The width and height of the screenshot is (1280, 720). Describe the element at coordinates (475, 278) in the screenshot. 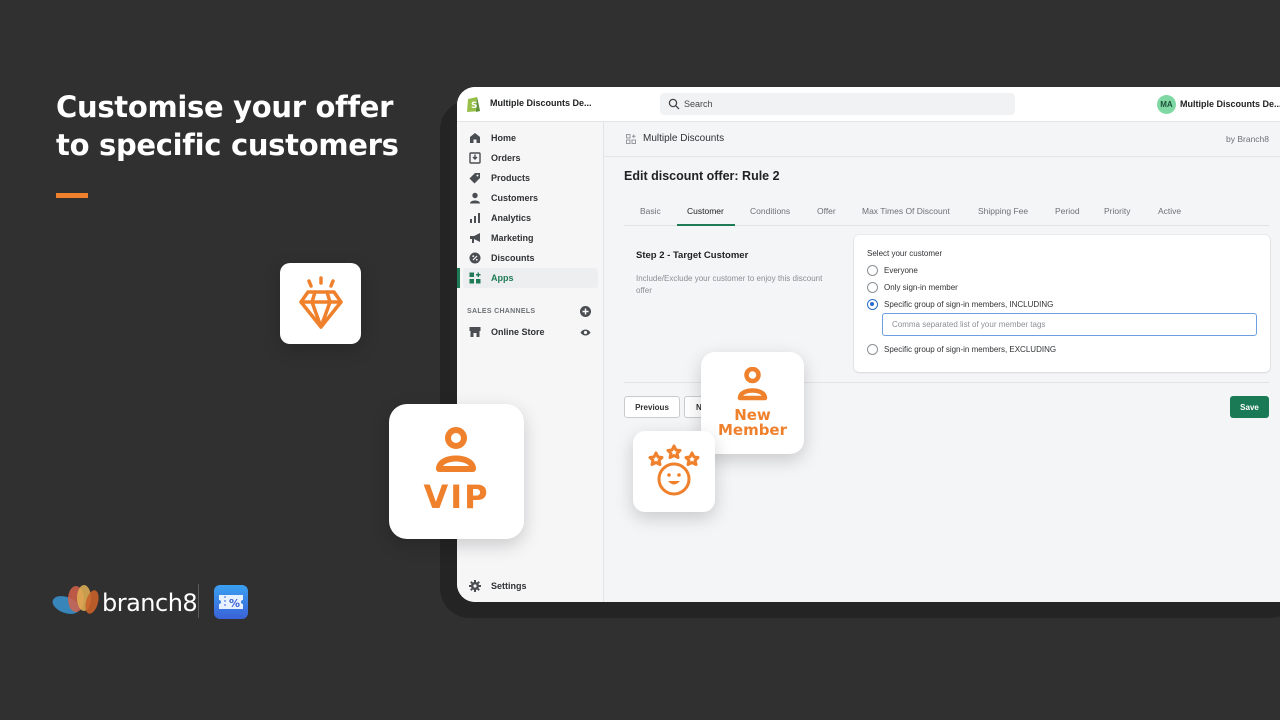

I see `apps-icon` at that location.